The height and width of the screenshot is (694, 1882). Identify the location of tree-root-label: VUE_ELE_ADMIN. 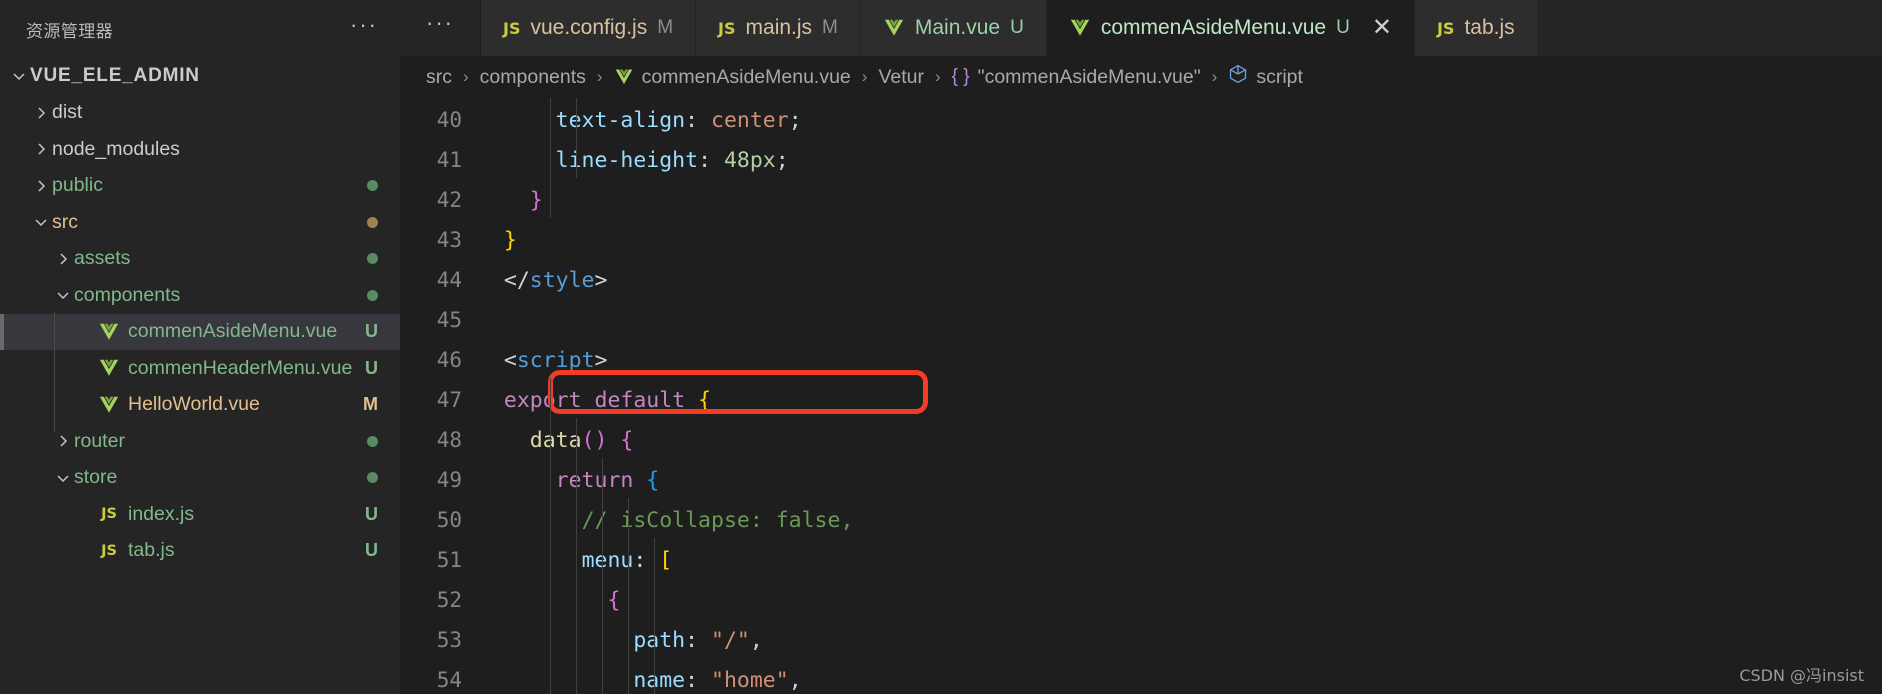
(115, 76).